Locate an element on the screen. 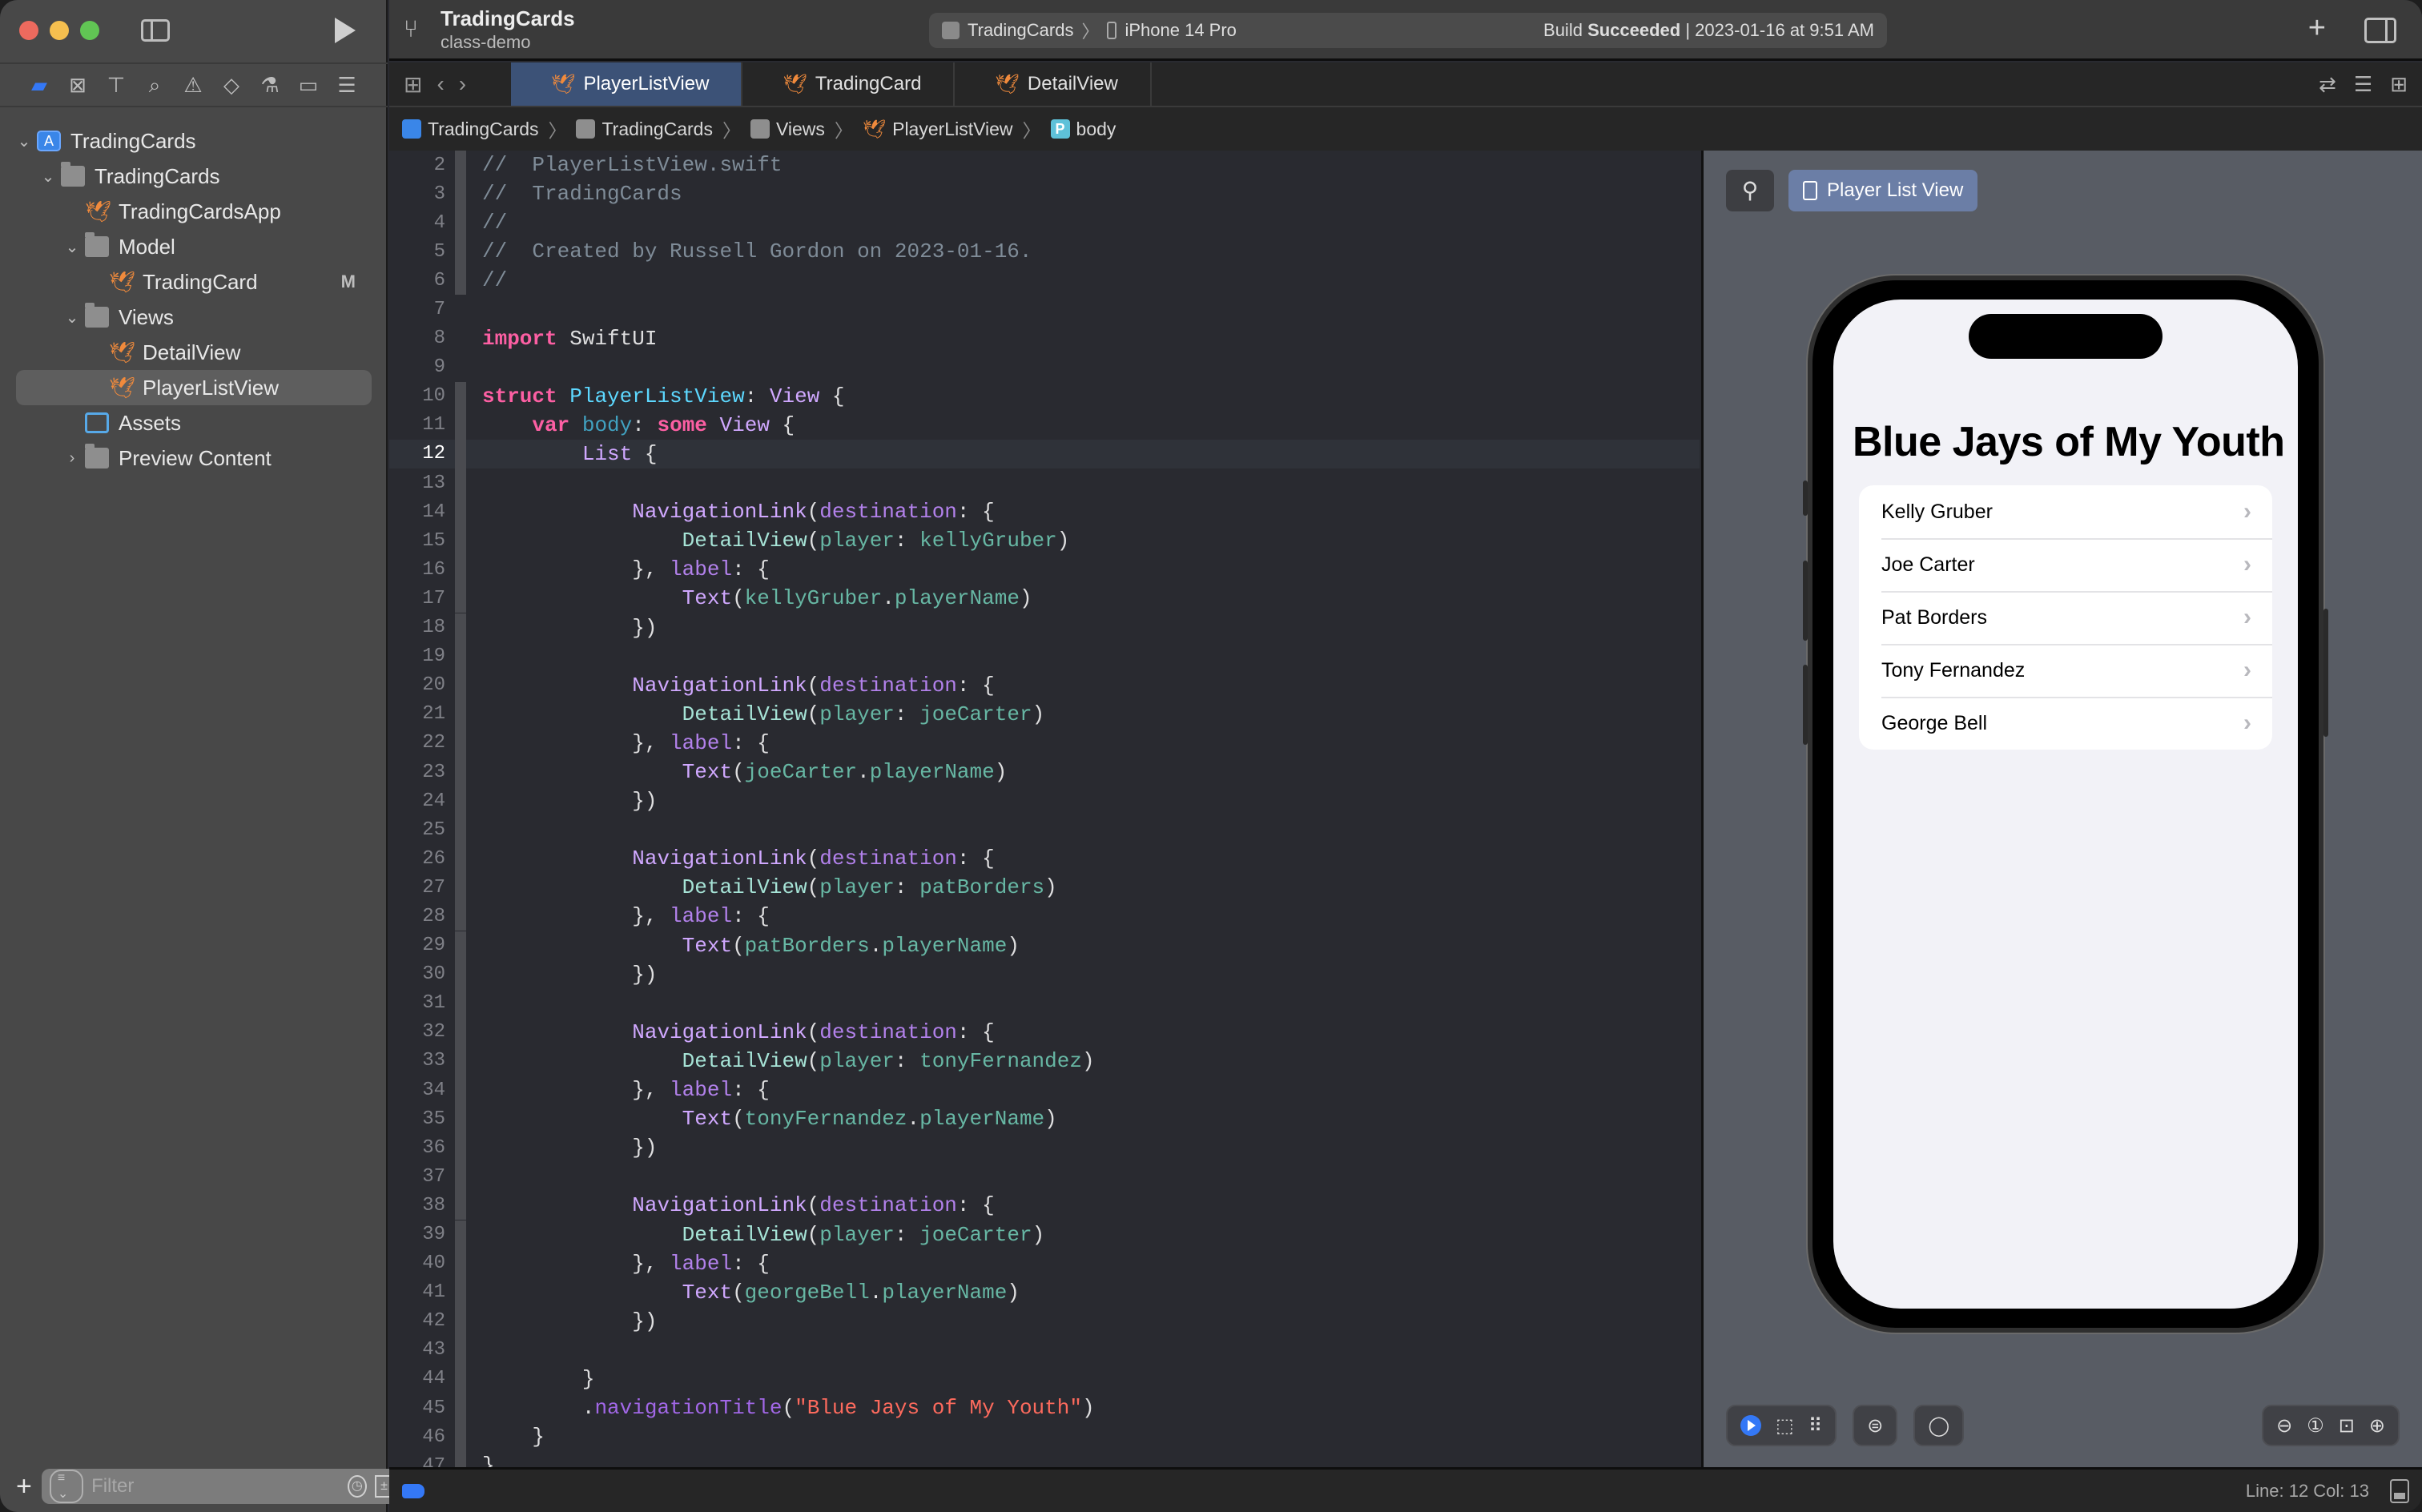  device-settings-icon: ⊜ is located at coordinates (1875, 1426).